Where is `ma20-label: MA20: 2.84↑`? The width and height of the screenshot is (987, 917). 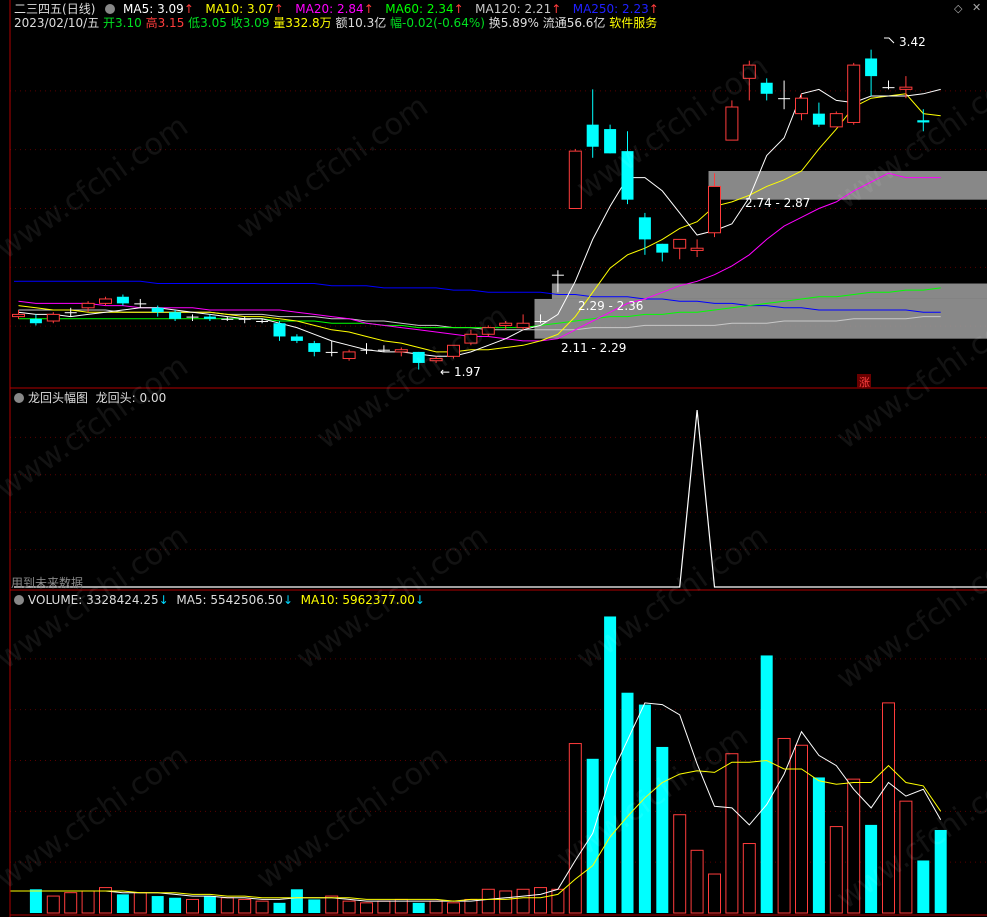 ma20-label: MA20: 2.84↑ is located at coordinates (334, 9).